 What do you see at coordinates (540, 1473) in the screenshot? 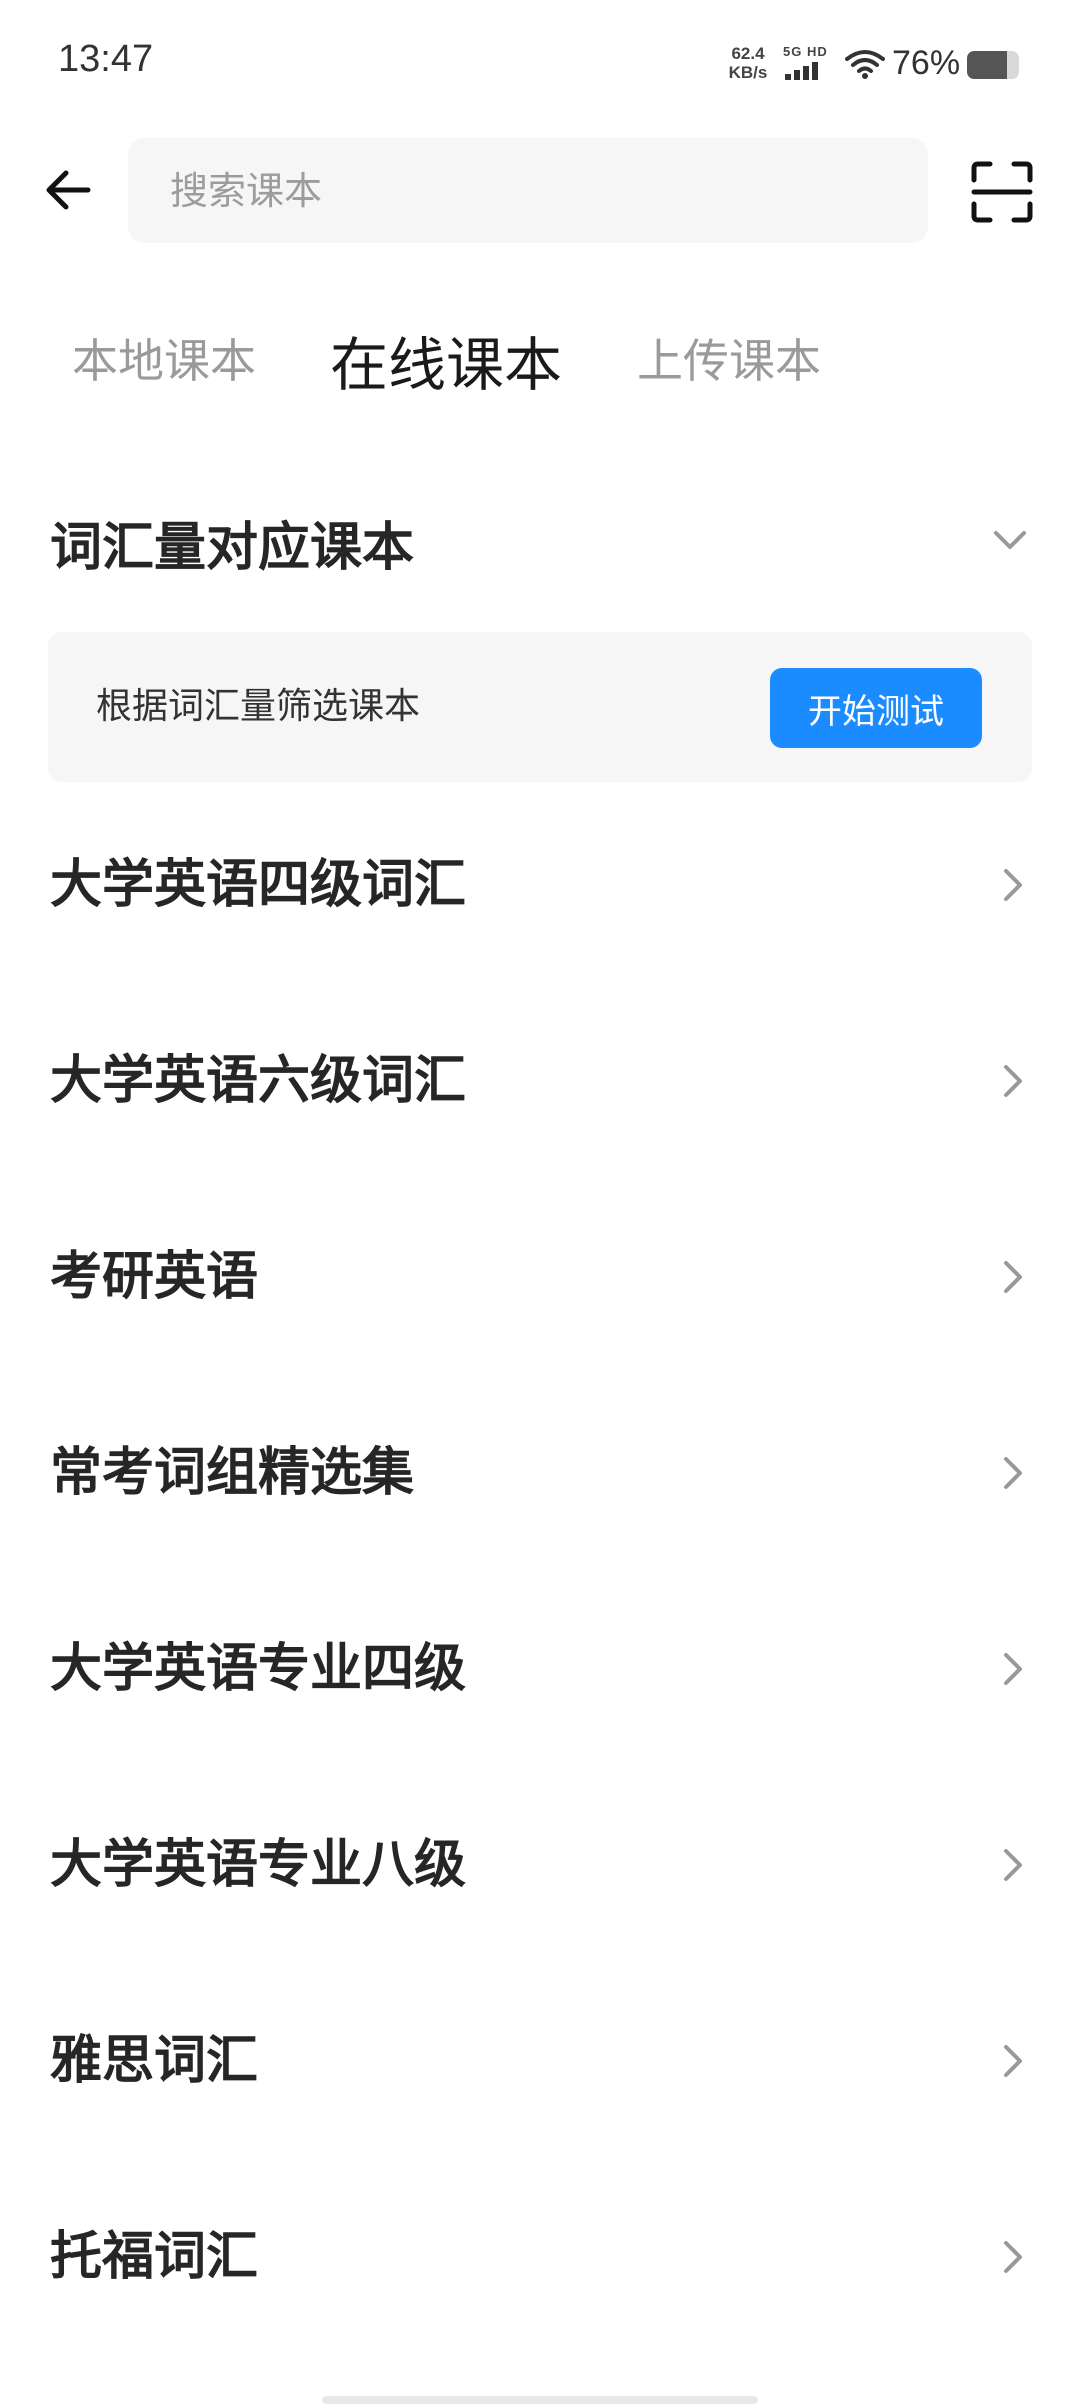
I see `list-item: 常考词组精选集` at bounding box center [540, 1473].